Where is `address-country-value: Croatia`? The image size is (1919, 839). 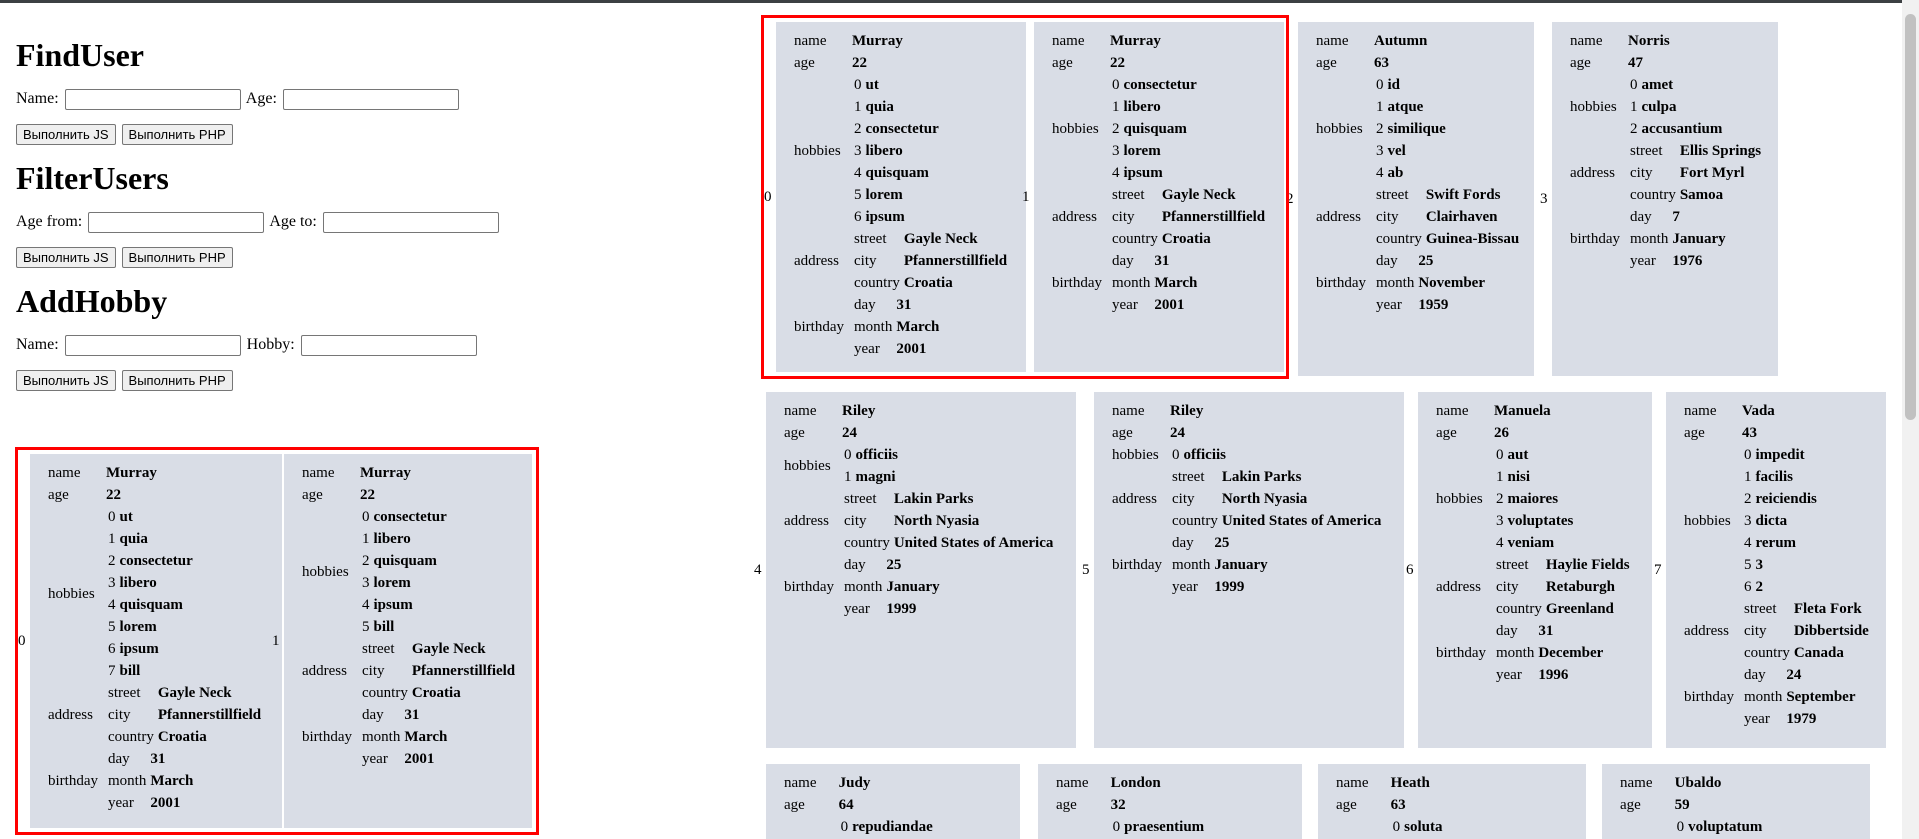
address-country-value: Croatia is located at coordinates (436, 693).